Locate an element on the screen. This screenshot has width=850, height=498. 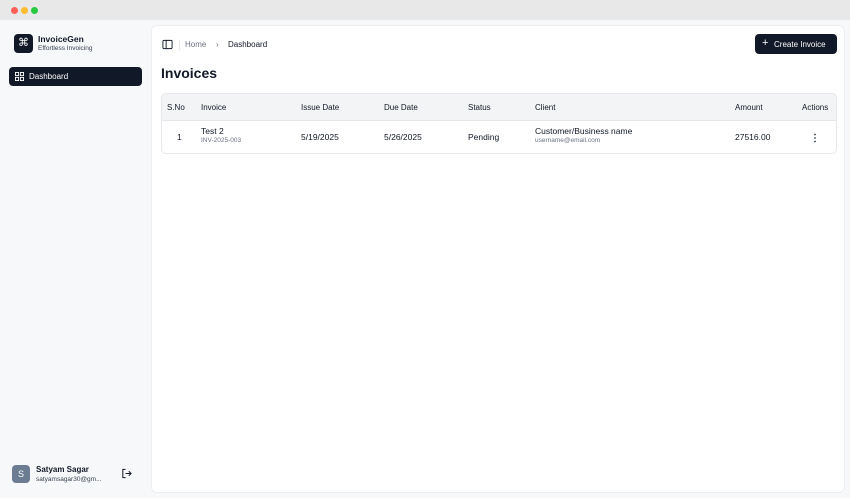
minimize-window-button is located at coordinates (24, 10).